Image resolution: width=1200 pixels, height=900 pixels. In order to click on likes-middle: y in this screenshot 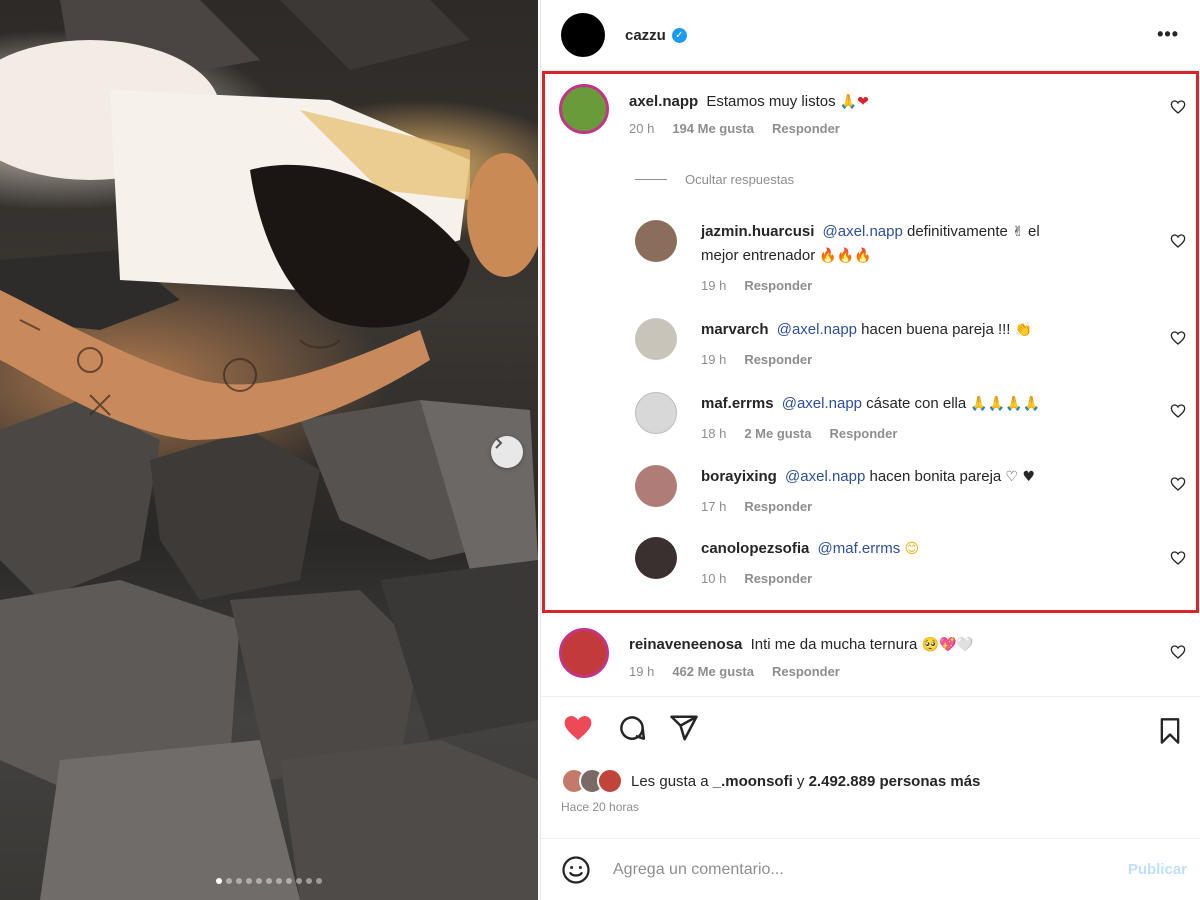, I will do `click(800, 781)`.